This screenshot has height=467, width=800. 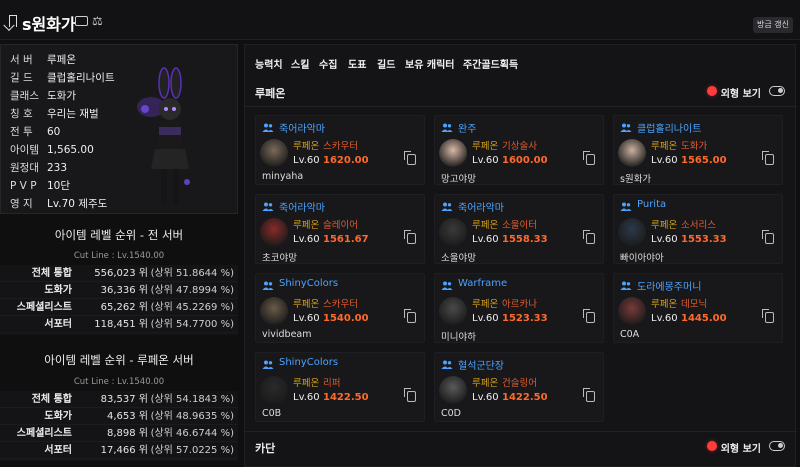 I want to click on tab-collection: 수집, so click(x=328, y=63).